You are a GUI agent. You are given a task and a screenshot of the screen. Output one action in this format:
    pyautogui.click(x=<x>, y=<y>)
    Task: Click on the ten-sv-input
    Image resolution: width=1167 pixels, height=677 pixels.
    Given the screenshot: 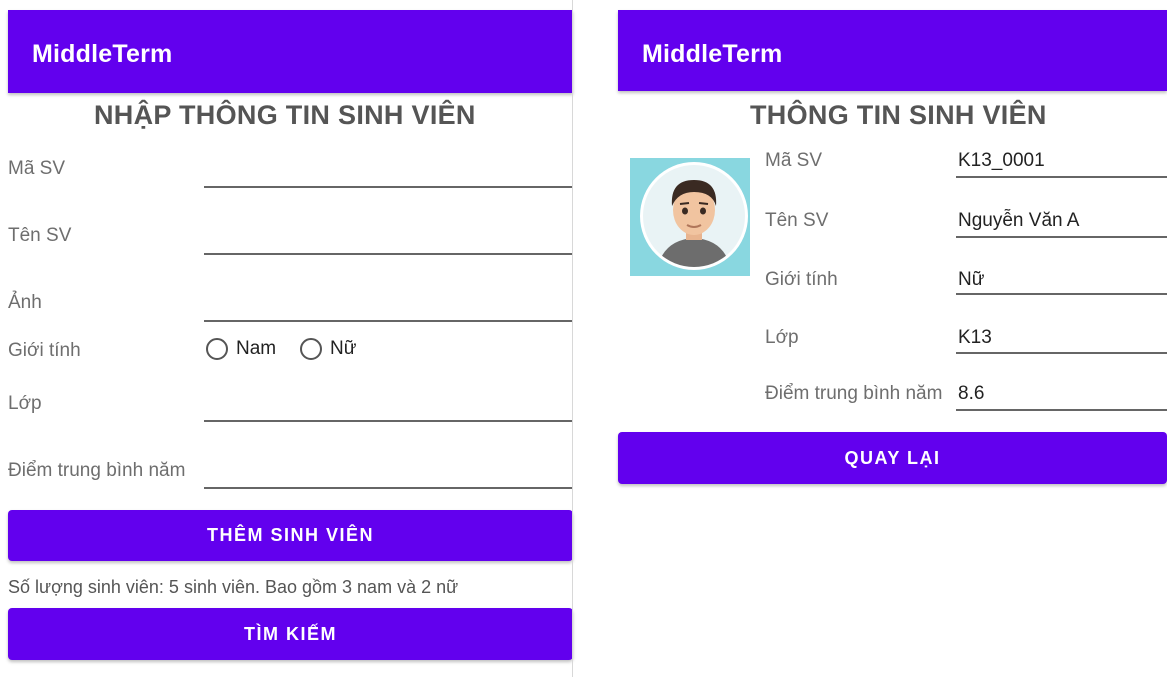 What is the action you would take?
    pyautogui.click(x=388, y=254)
    